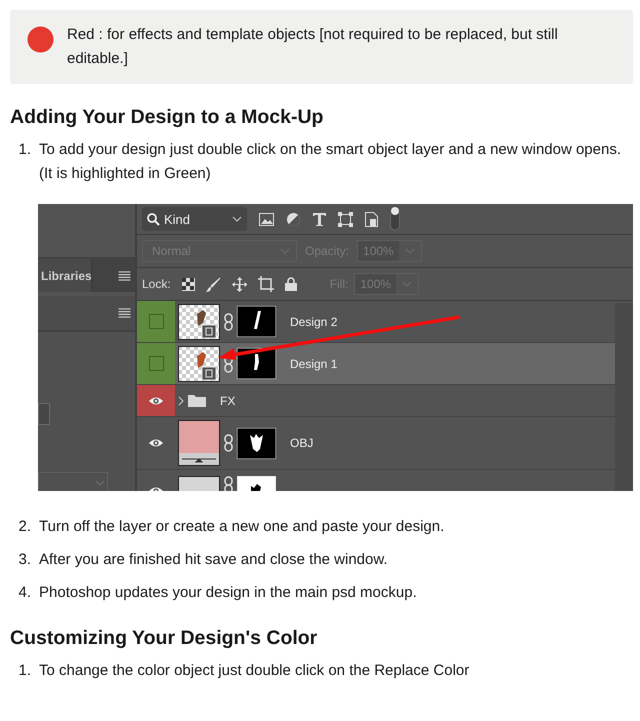 The height and width of the screenshot is (721, 640). What do you see at coordinates (213, 560) in the screenshot?
I see `step-text: After you are finished hit save and close the window.` at bounding box center [213, 560].